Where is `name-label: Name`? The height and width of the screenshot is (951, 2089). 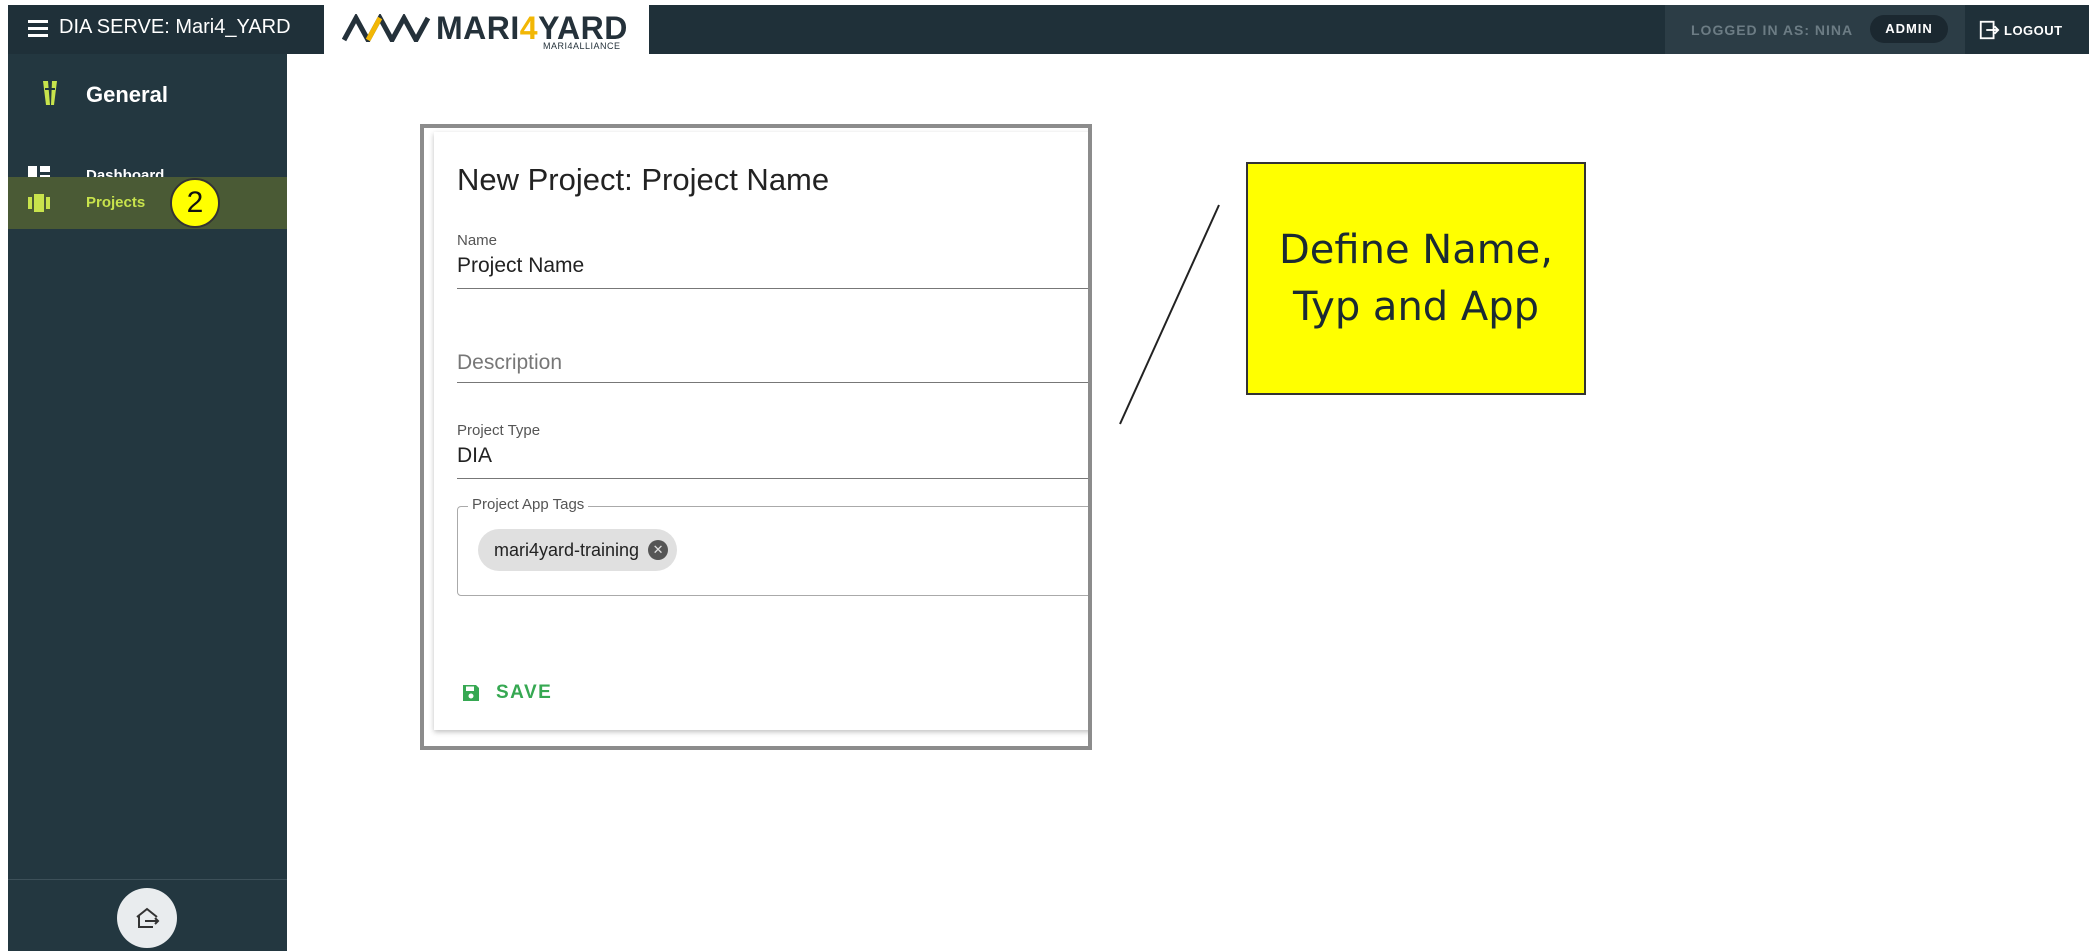
name-label: Name is located at coordinates (477, 240).